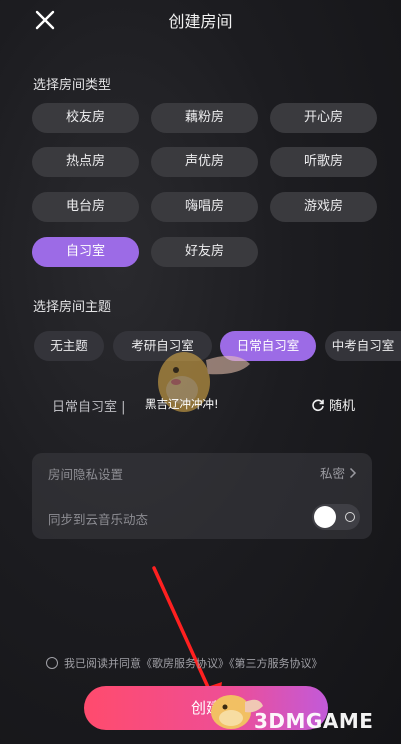  Describe the element at coordinates (98, 519) in the screenshot. I see `sync-setting-label: 同步到云音乐动态` at that location.